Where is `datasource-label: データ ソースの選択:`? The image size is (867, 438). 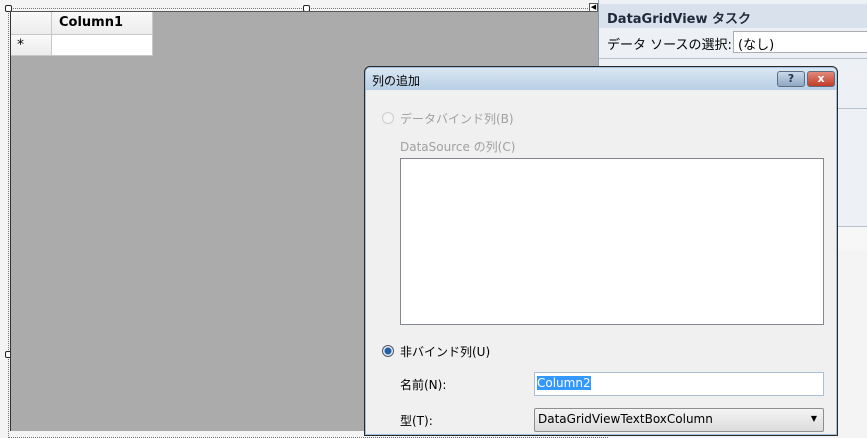
datasource-label: データ ソースの選択: is located at coordinates (669, 45).